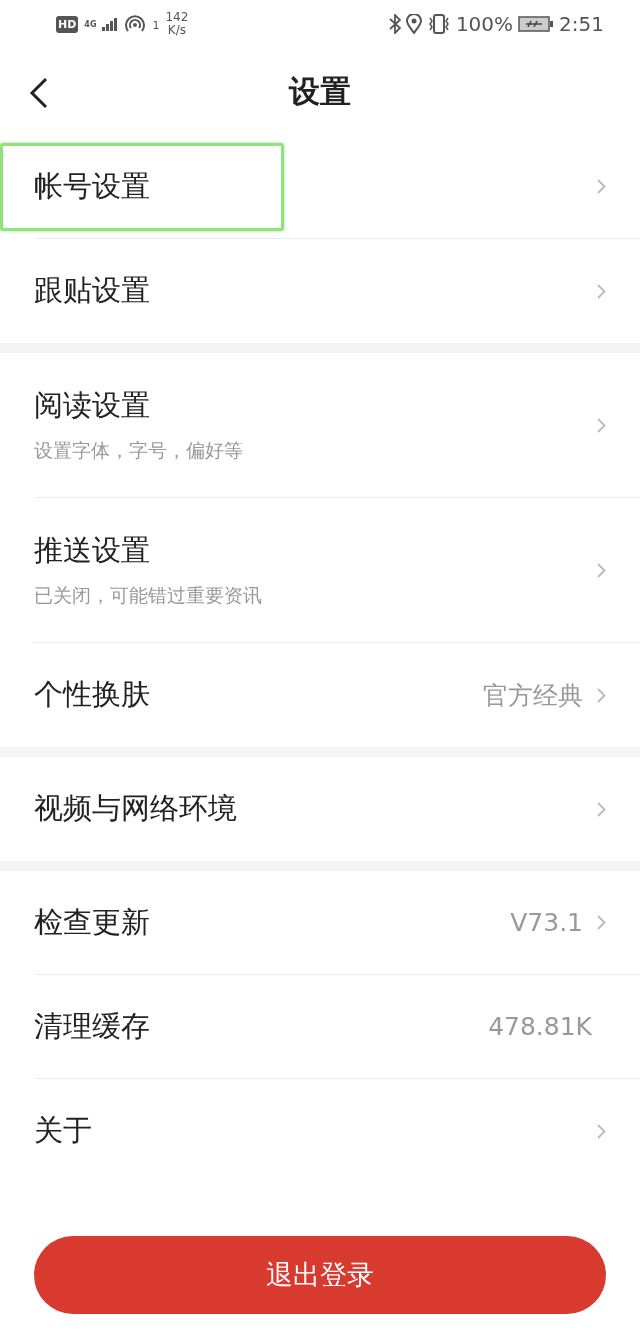 This screenshot has height=1332, width=640. I want to click on signal-icon, so click(110, 24).